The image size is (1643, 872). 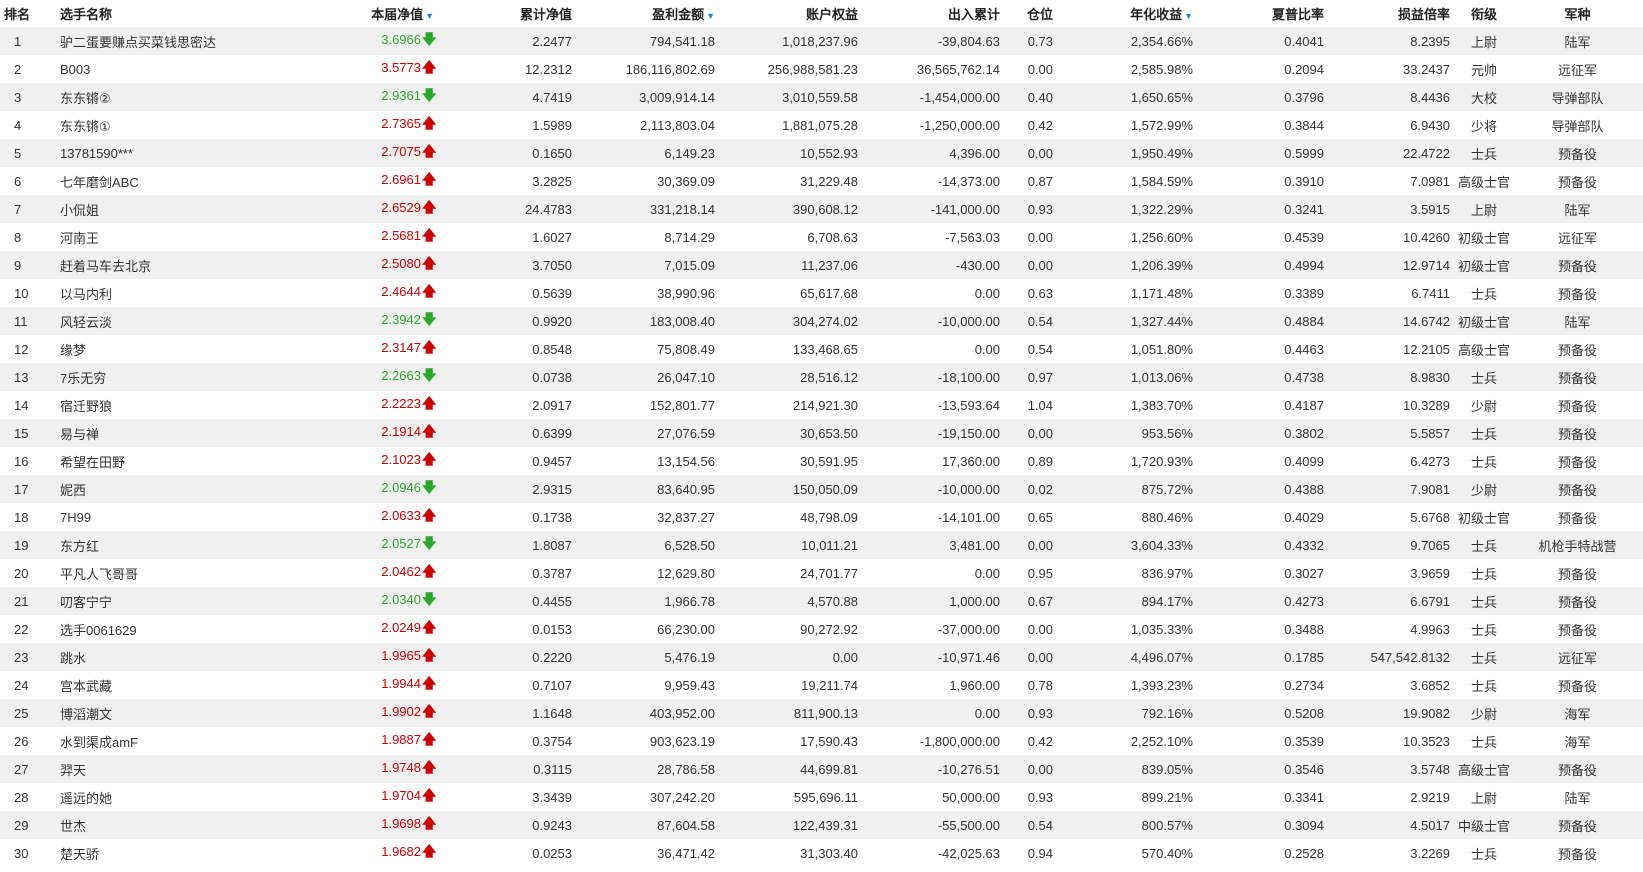 What do you see at coordinates (401, 291) in the screenshot?
I see `nav-value: 2.4644` at bounding box center [401, 291].